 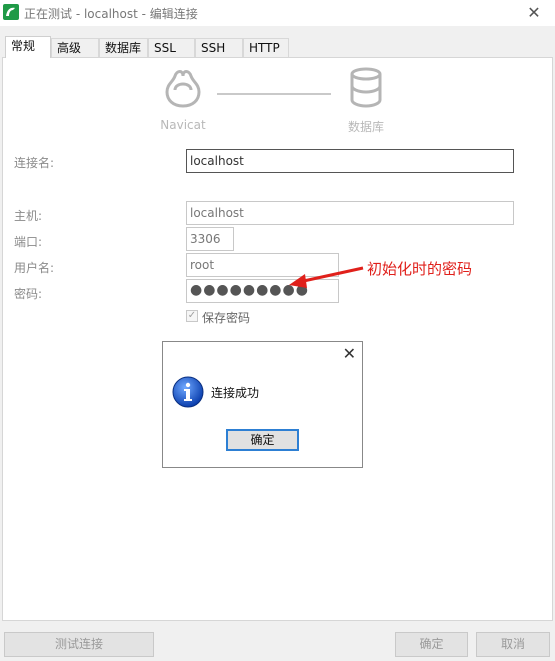 What do you see at coordinates (34, 268) in the screenshot?
I see `username-label: 用户名:` at bounding box center [34, 268].